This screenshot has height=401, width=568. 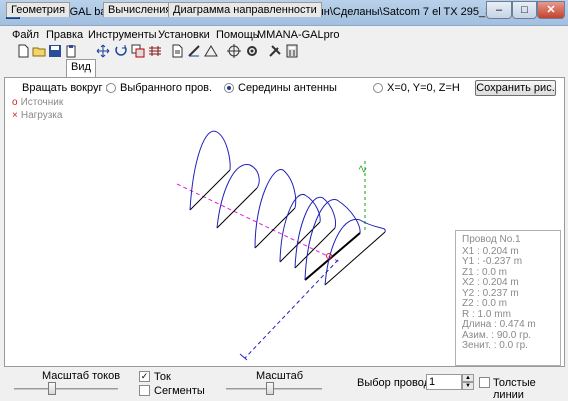 I want to click on radio-selected-wire, so click(x=111, y=88).